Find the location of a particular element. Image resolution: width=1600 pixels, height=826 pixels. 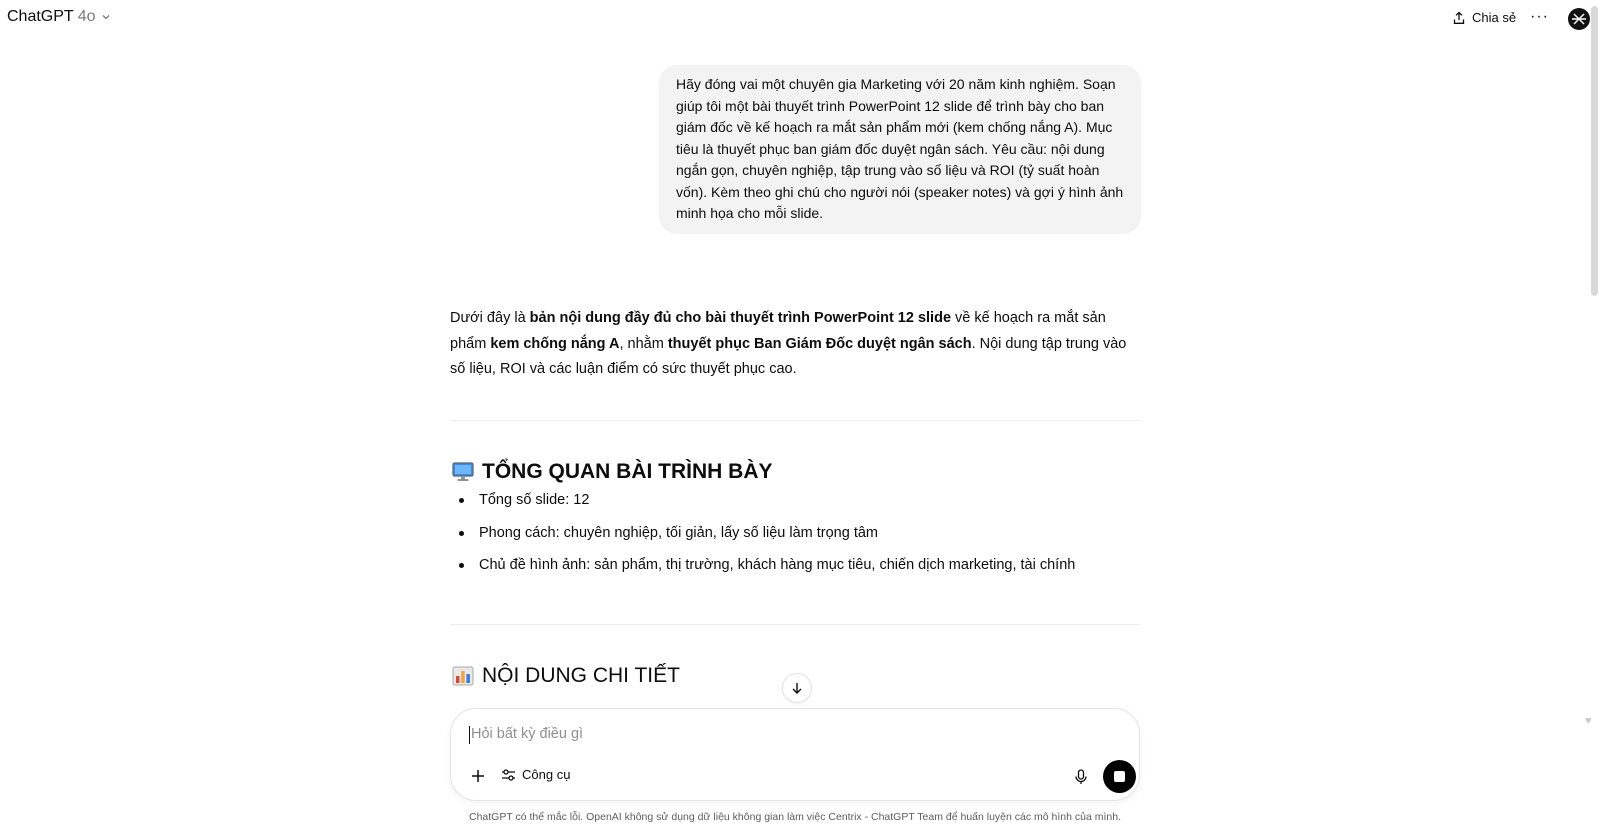

scrollbar-thumb is located at coordinates (1594, 151).